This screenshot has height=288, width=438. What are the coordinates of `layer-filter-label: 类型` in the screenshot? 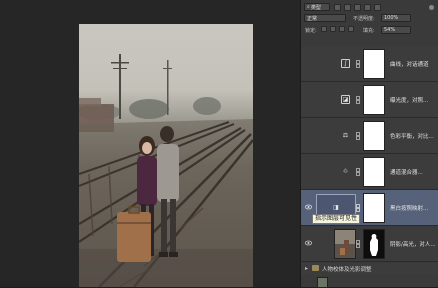 It's located at (315, 7).